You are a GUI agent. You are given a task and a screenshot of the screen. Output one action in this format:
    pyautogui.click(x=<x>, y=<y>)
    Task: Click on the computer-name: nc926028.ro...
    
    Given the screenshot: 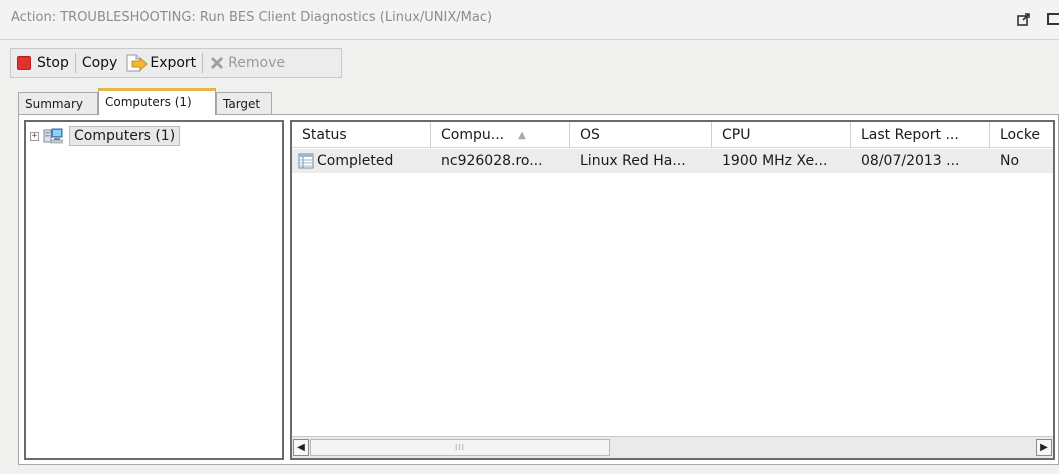 What is the action you would take?
    pyautogui.click(x=492, y=161)
    